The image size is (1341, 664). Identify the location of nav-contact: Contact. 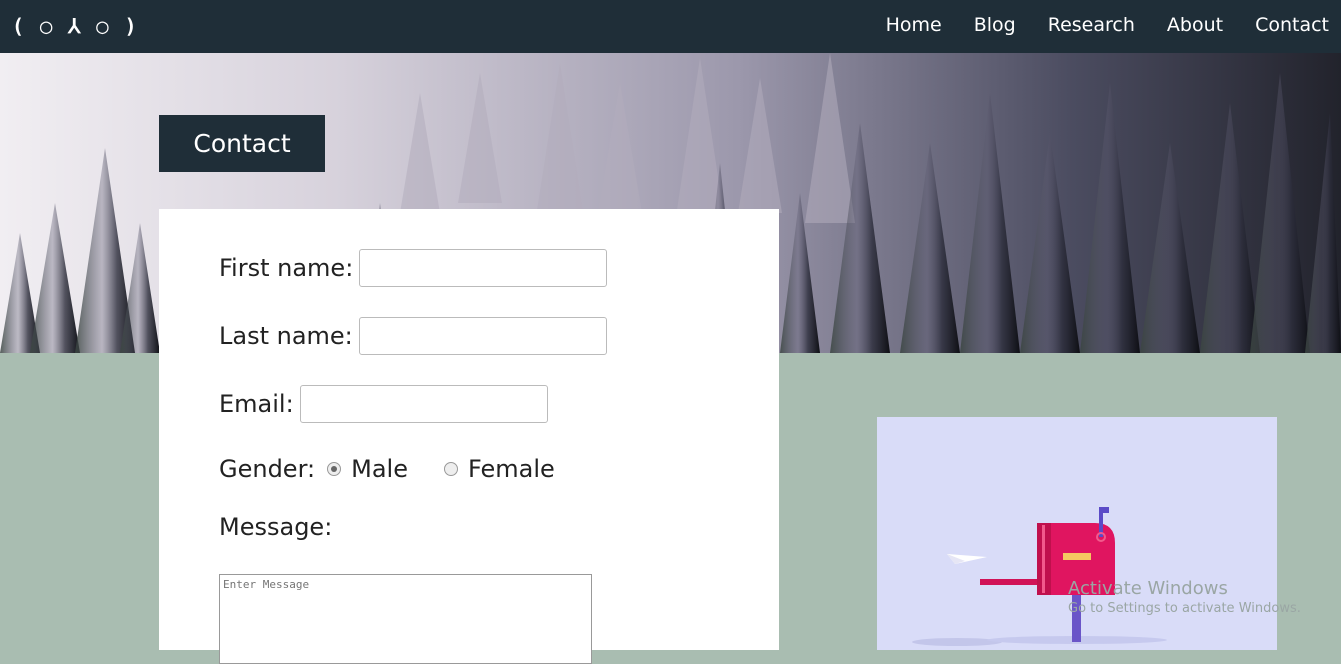
(1292, 25).